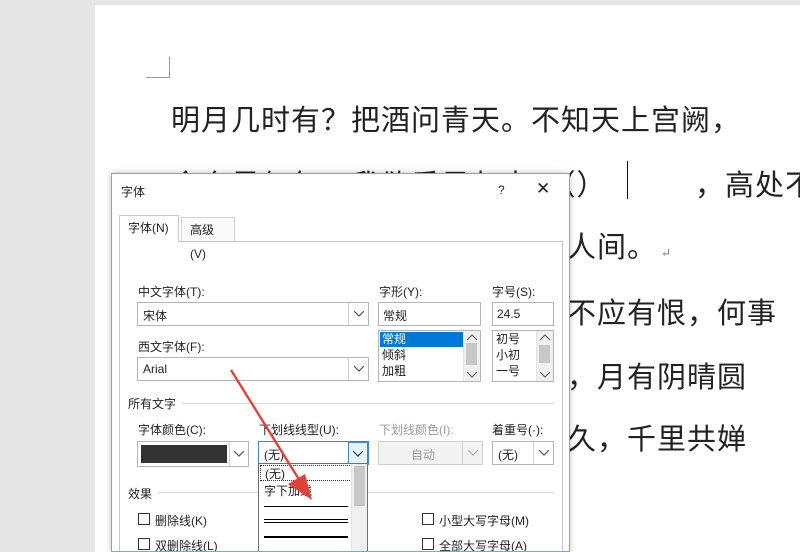 Image resolution: width=800 pixels, height=552 pixels. What do you see at coordinates (509, 314) in the screenshot?
I see `font-size-value: 24.5` at bounding box center [509, 314].